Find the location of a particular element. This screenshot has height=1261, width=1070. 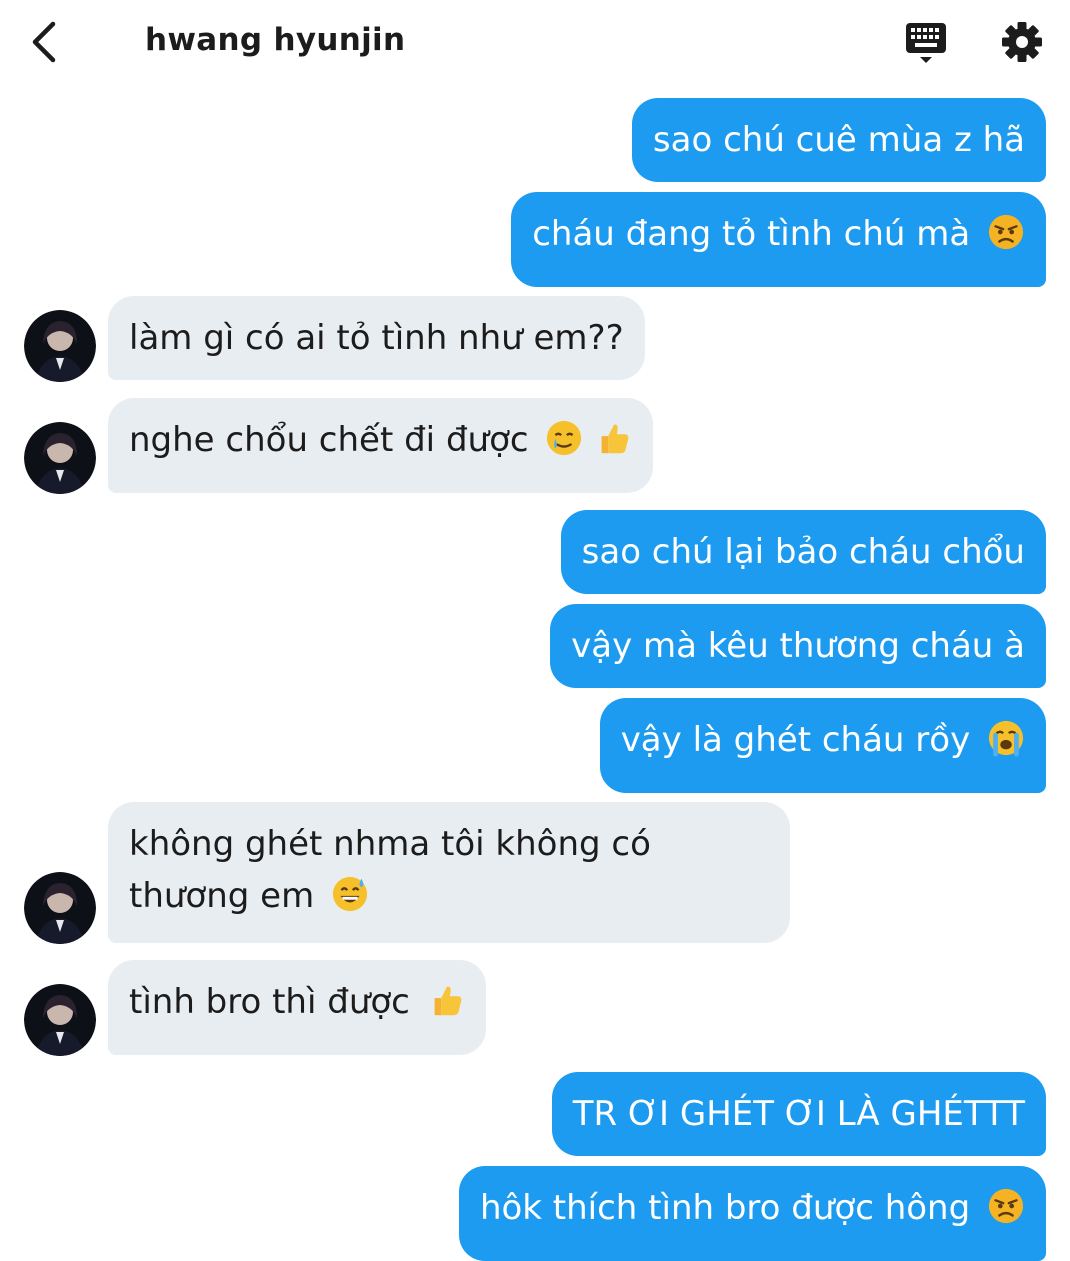

sent-message: hôk thích tình bro được hông is located at coordinates (752, 1213).